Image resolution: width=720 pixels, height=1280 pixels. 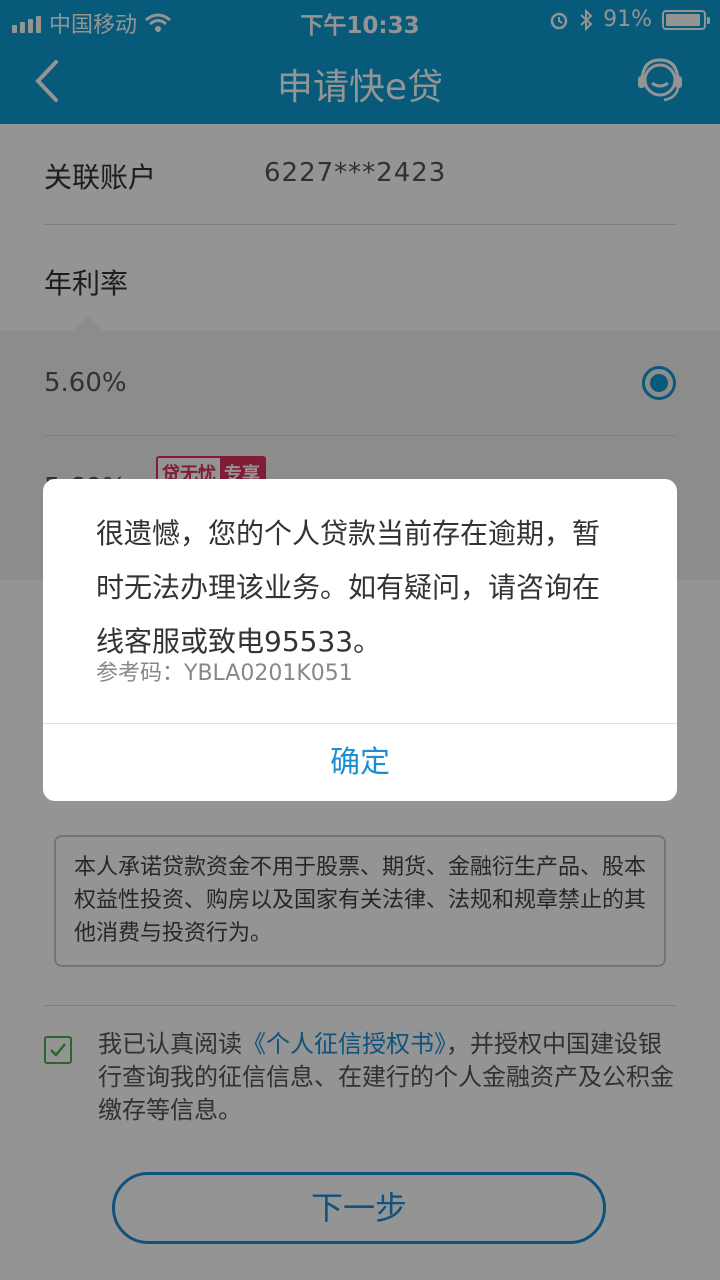 What do you see at coordinates (268, 673) in the screenshot?
I see `reference-code-value: YBLA0201K051` at bounding box center [268, 673].